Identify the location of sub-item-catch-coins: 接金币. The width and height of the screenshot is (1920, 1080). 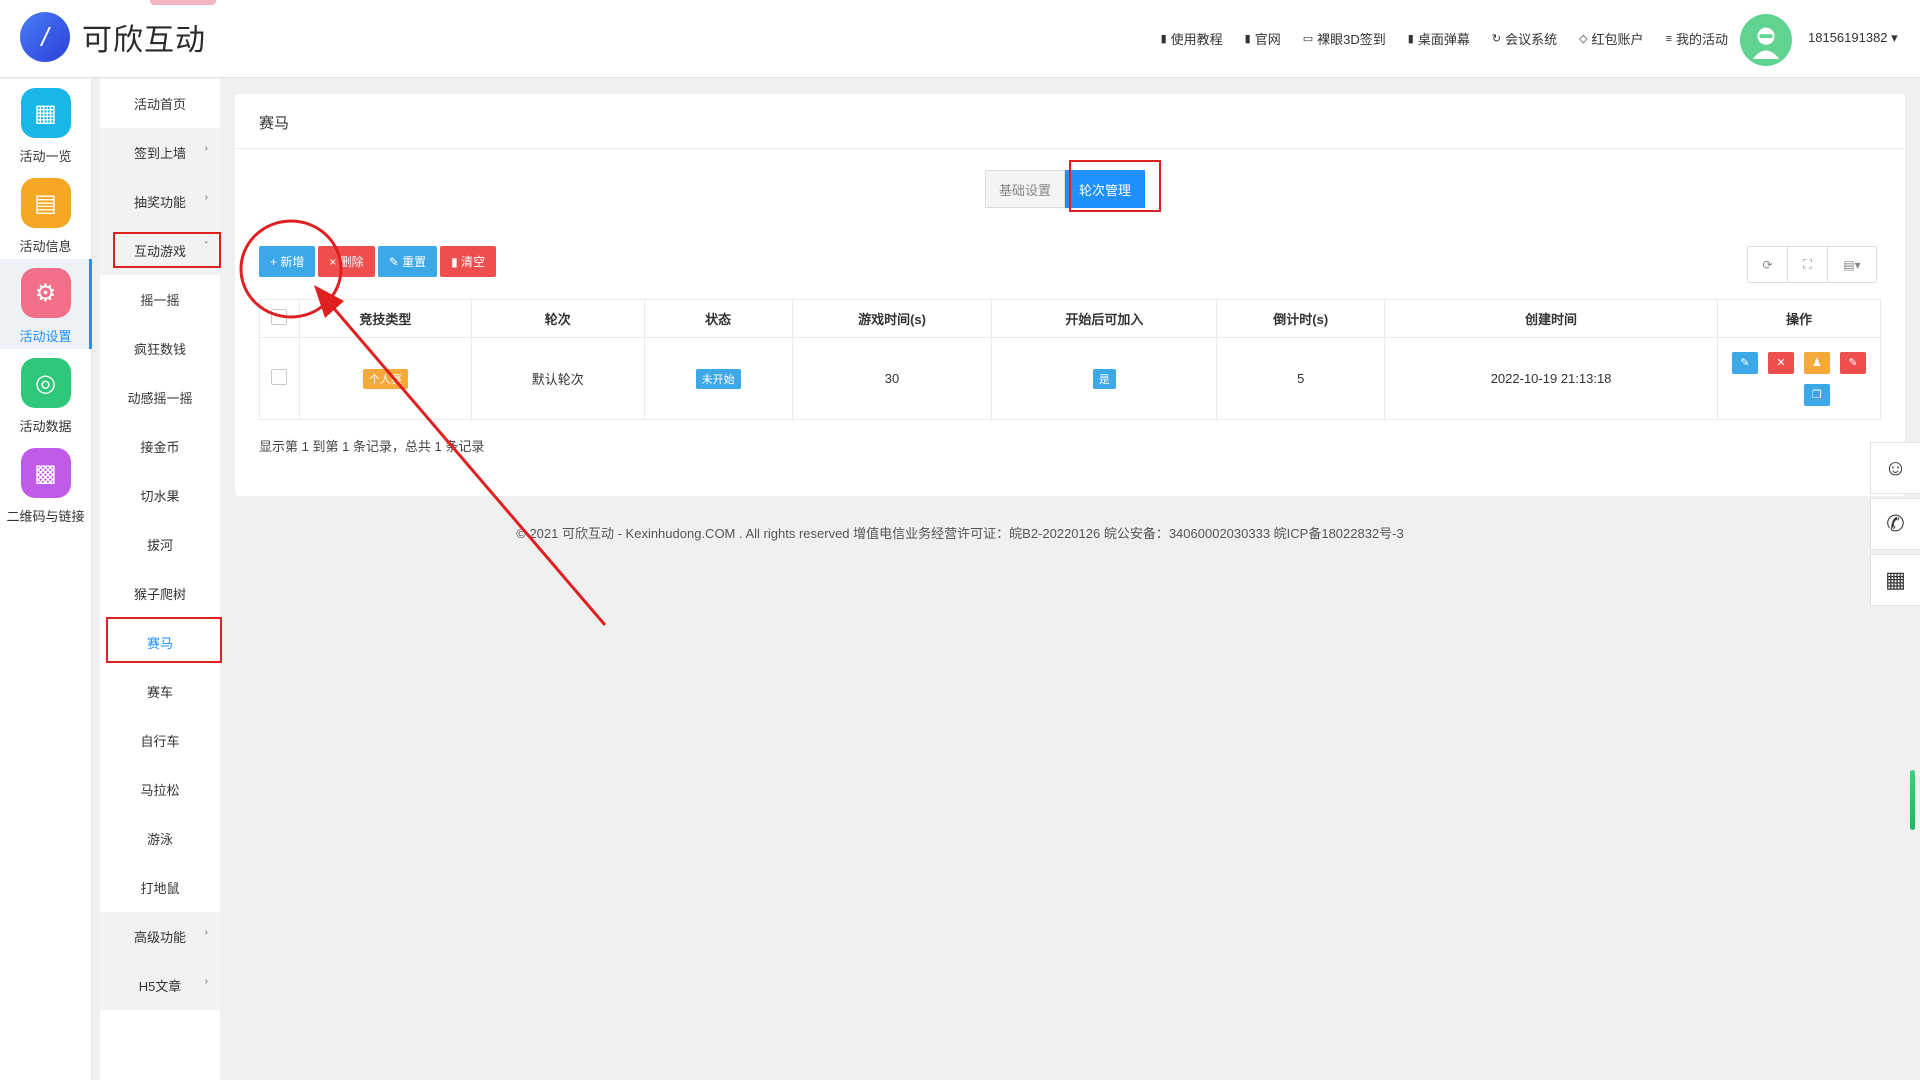
(160, 446).